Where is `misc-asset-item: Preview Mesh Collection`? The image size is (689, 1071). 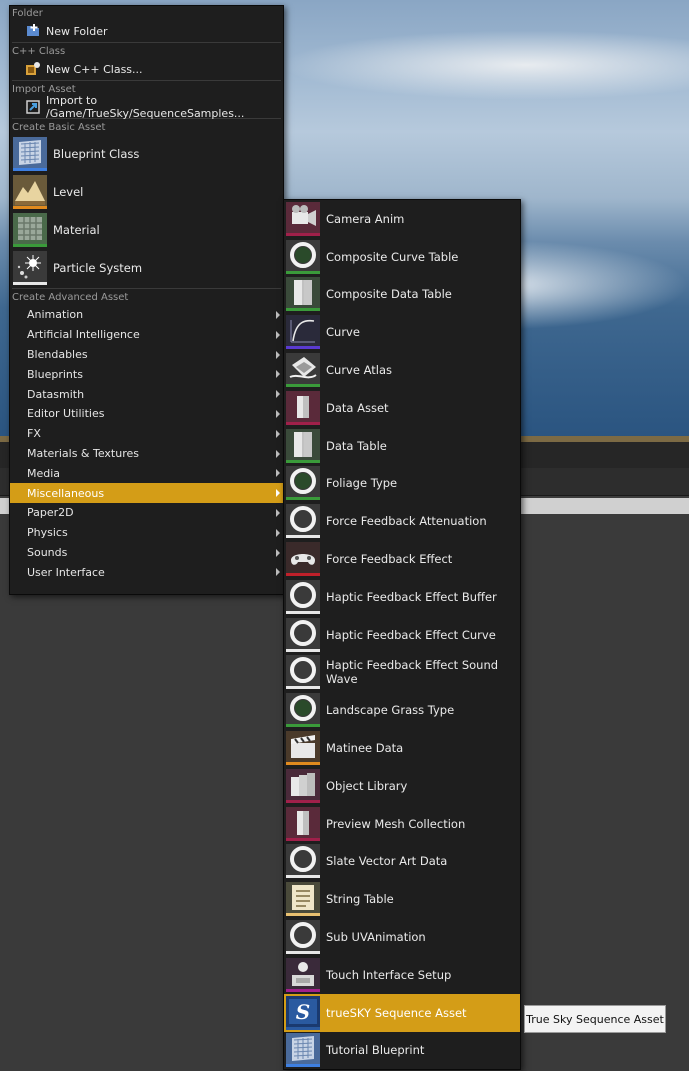
misc-asset-item: Preview Mesh Collection is located at coordinates (402, 824).